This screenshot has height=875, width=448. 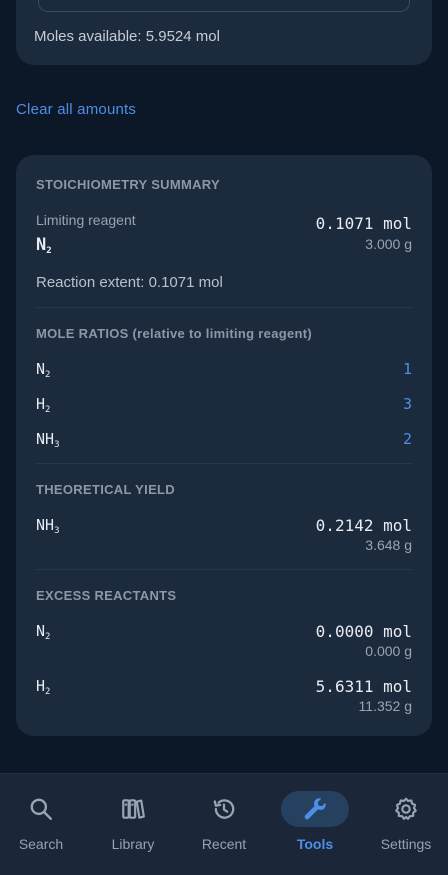 What do you see at coordinates (363, 223) in the screenshot?
I see `limiting-moles: 0.1071 mol` at bounding box center [363, 223].